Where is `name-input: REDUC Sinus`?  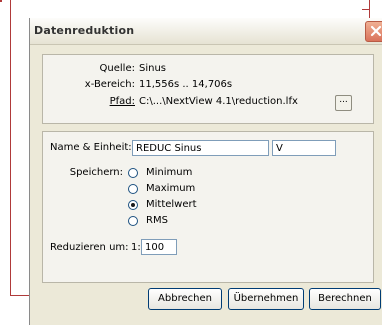
name-input: REDUC Sinus is located at coordinates (200, 148).